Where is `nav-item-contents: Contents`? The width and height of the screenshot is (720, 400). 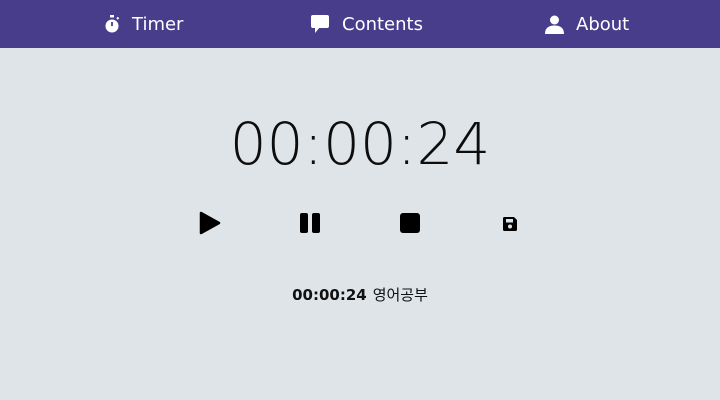 nav-item-contents: Contents is located at coordinates (366, 24).